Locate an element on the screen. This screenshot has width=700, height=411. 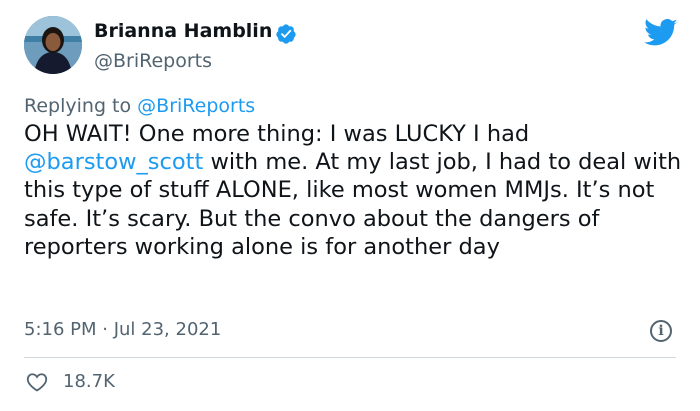
mention-link: @barstow_scott is located at coordinates (113, 162).